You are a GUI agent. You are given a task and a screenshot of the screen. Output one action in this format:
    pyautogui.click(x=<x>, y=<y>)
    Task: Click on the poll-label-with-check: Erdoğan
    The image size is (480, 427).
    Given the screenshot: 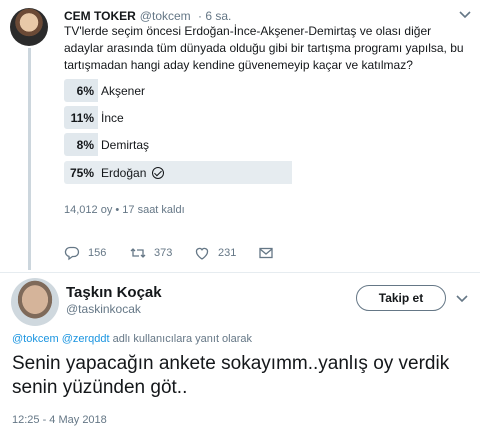 What is the action you would take?
    pyautogui.click(x=133, y=173)
    